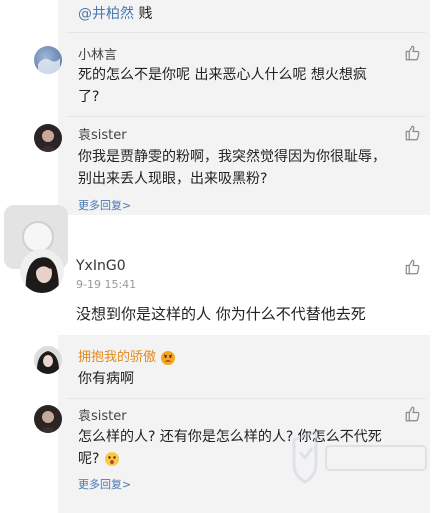 This screenshot has height=513, width=437. I want to click on mention-link: @井柏然, so click(106, 14).